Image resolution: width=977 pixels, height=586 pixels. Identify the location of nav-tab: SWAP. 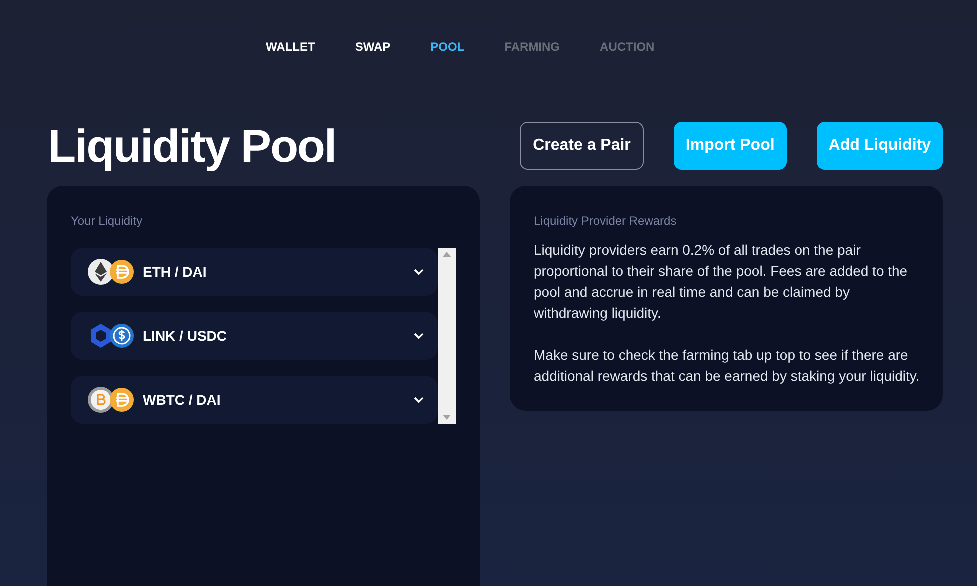
(373, 46).